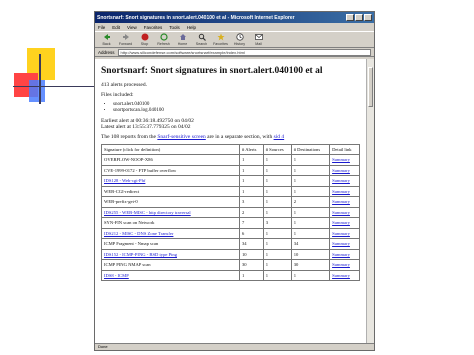 The width and height of the screenshot is (474, 355). I want to click on alerts-cell: 30, so click(251, 265).